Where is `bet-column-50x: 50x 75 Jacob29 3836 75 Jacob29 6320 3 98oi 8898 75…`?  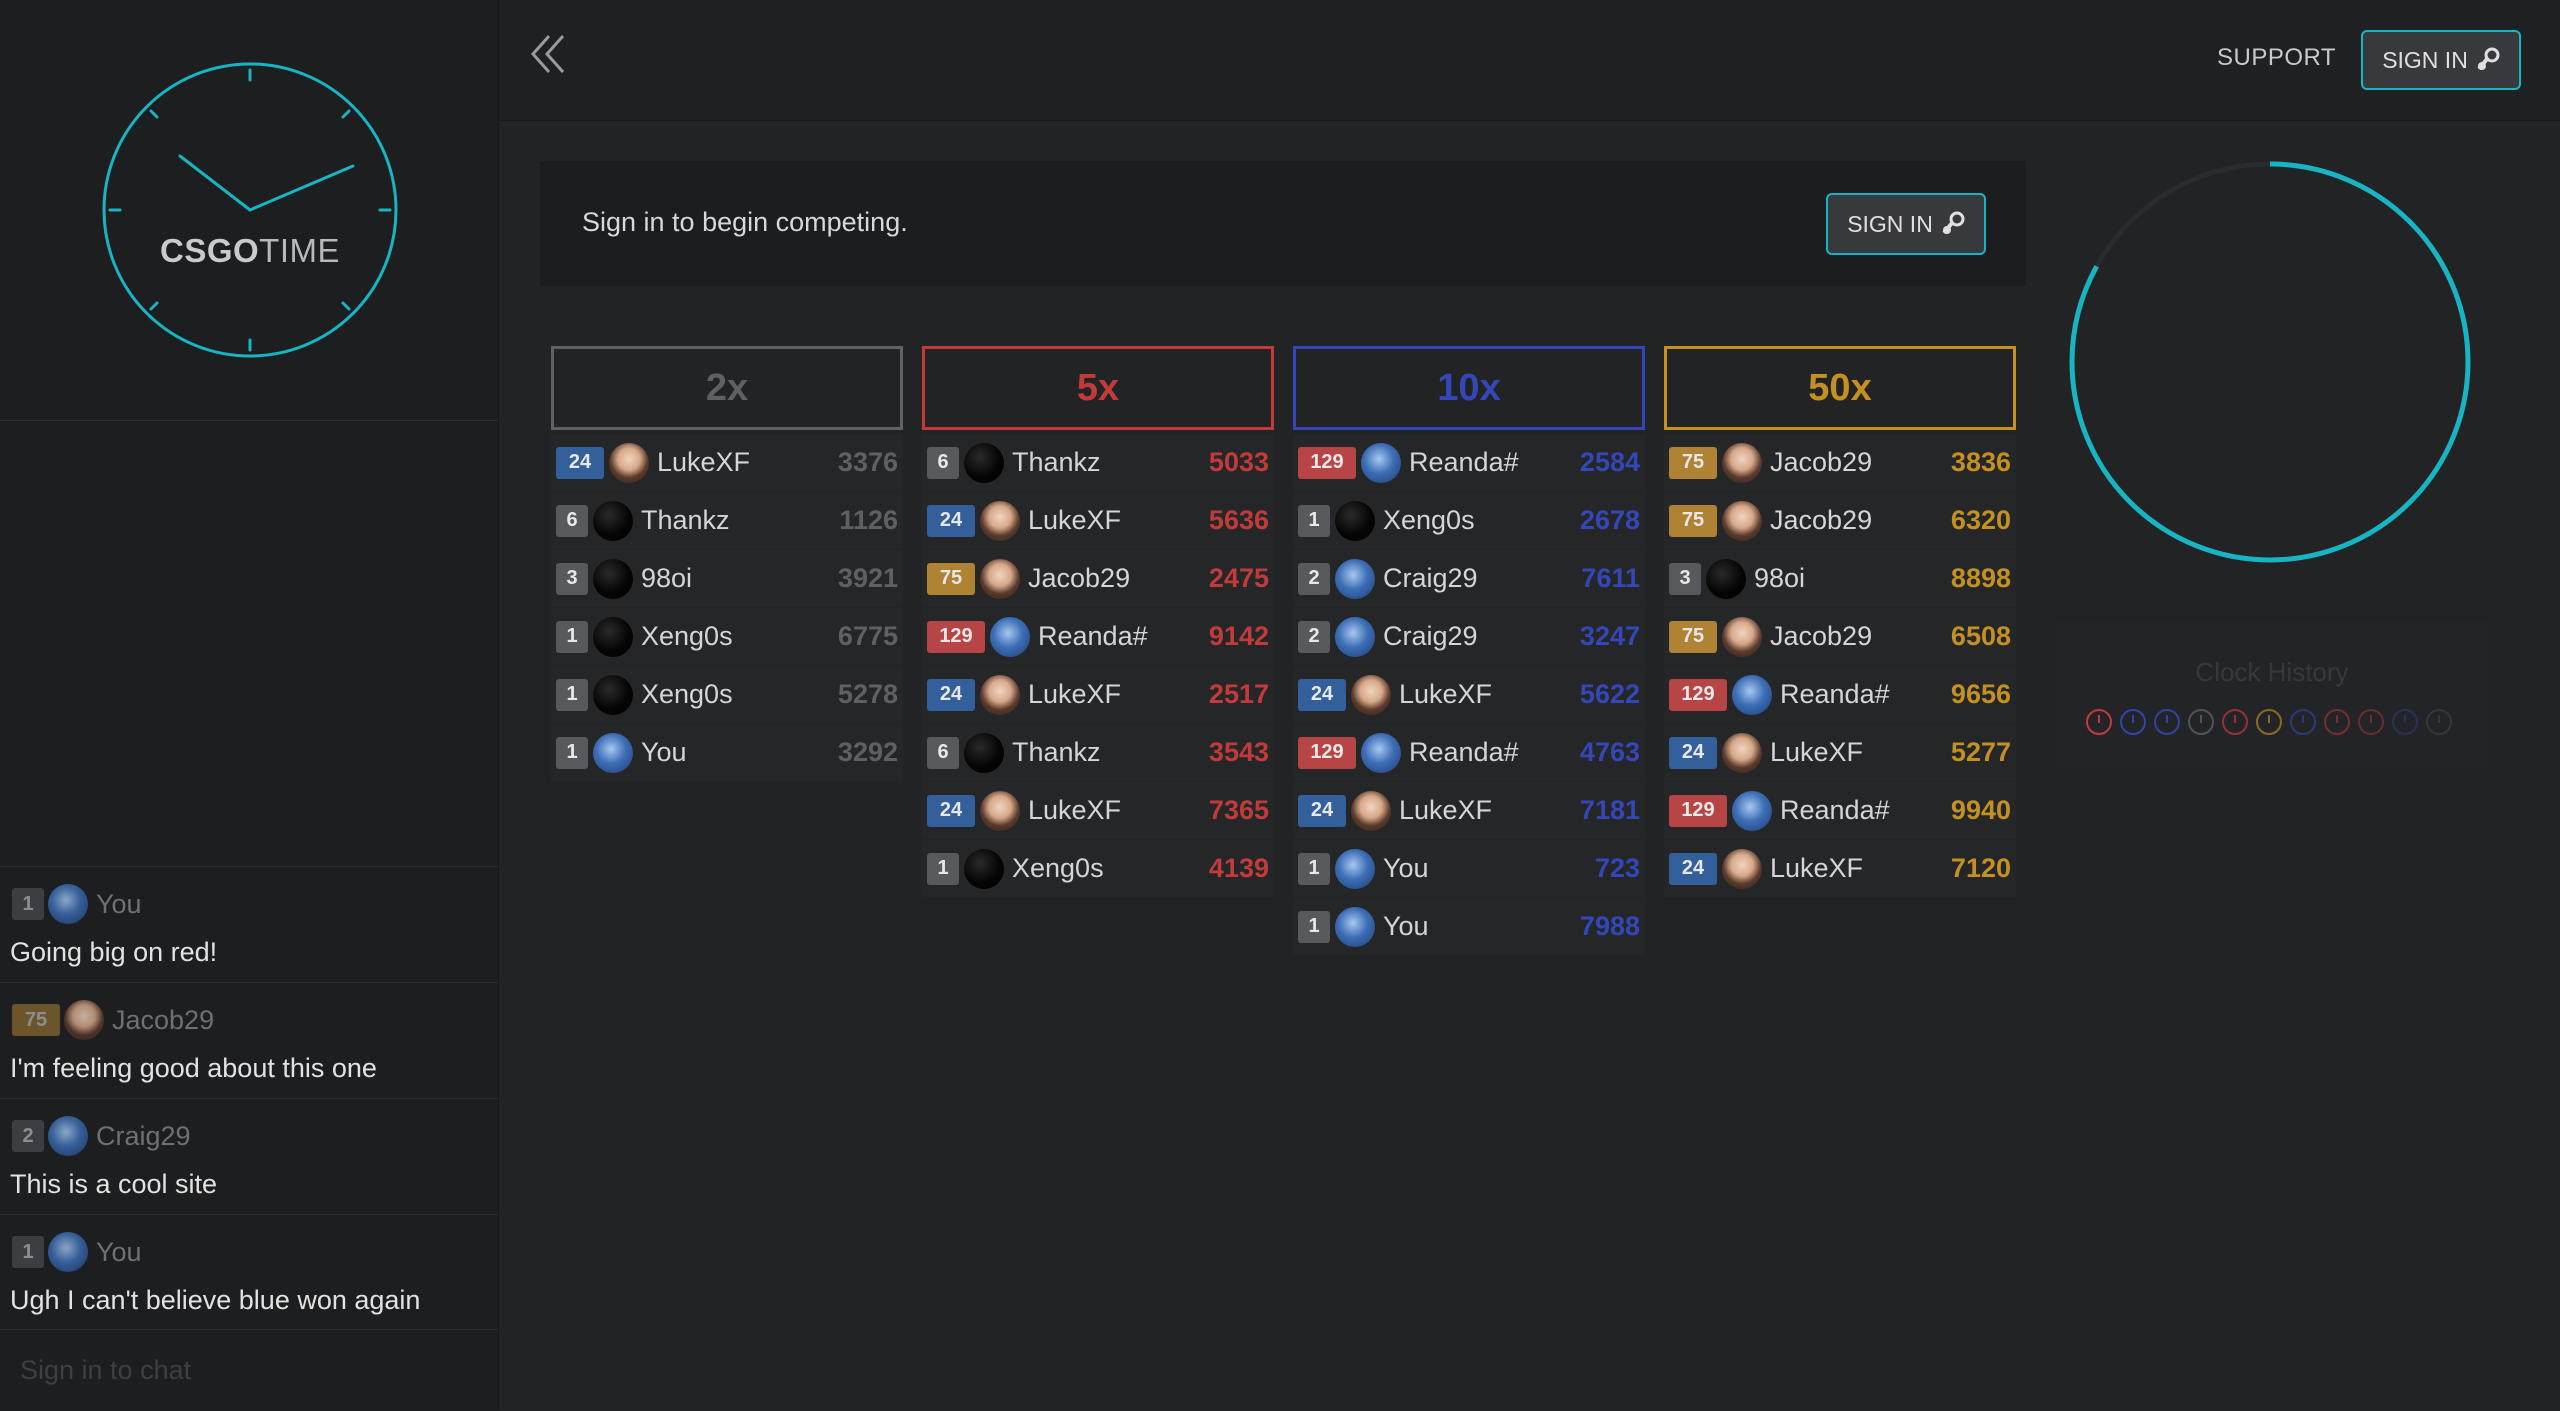 bet-column-50x: 50x 75 Jacob29 3836 75 Jacob29 6320 3 98oi 8898 75… is located at coordinates (1840, 622).